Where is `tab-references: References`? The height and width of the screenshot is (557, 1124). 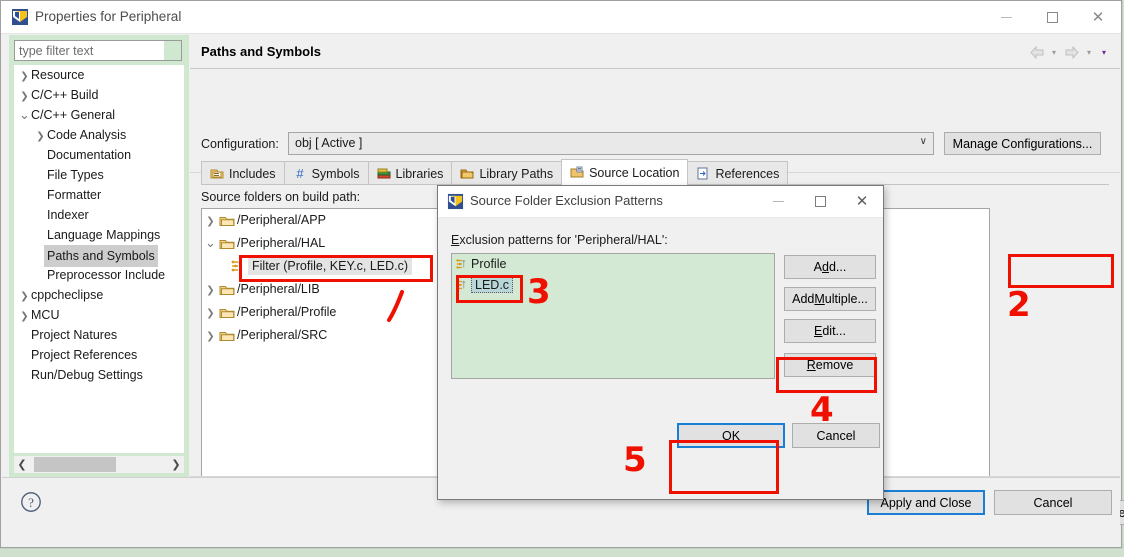
tab-references: References is located at coordinates (738, 173).